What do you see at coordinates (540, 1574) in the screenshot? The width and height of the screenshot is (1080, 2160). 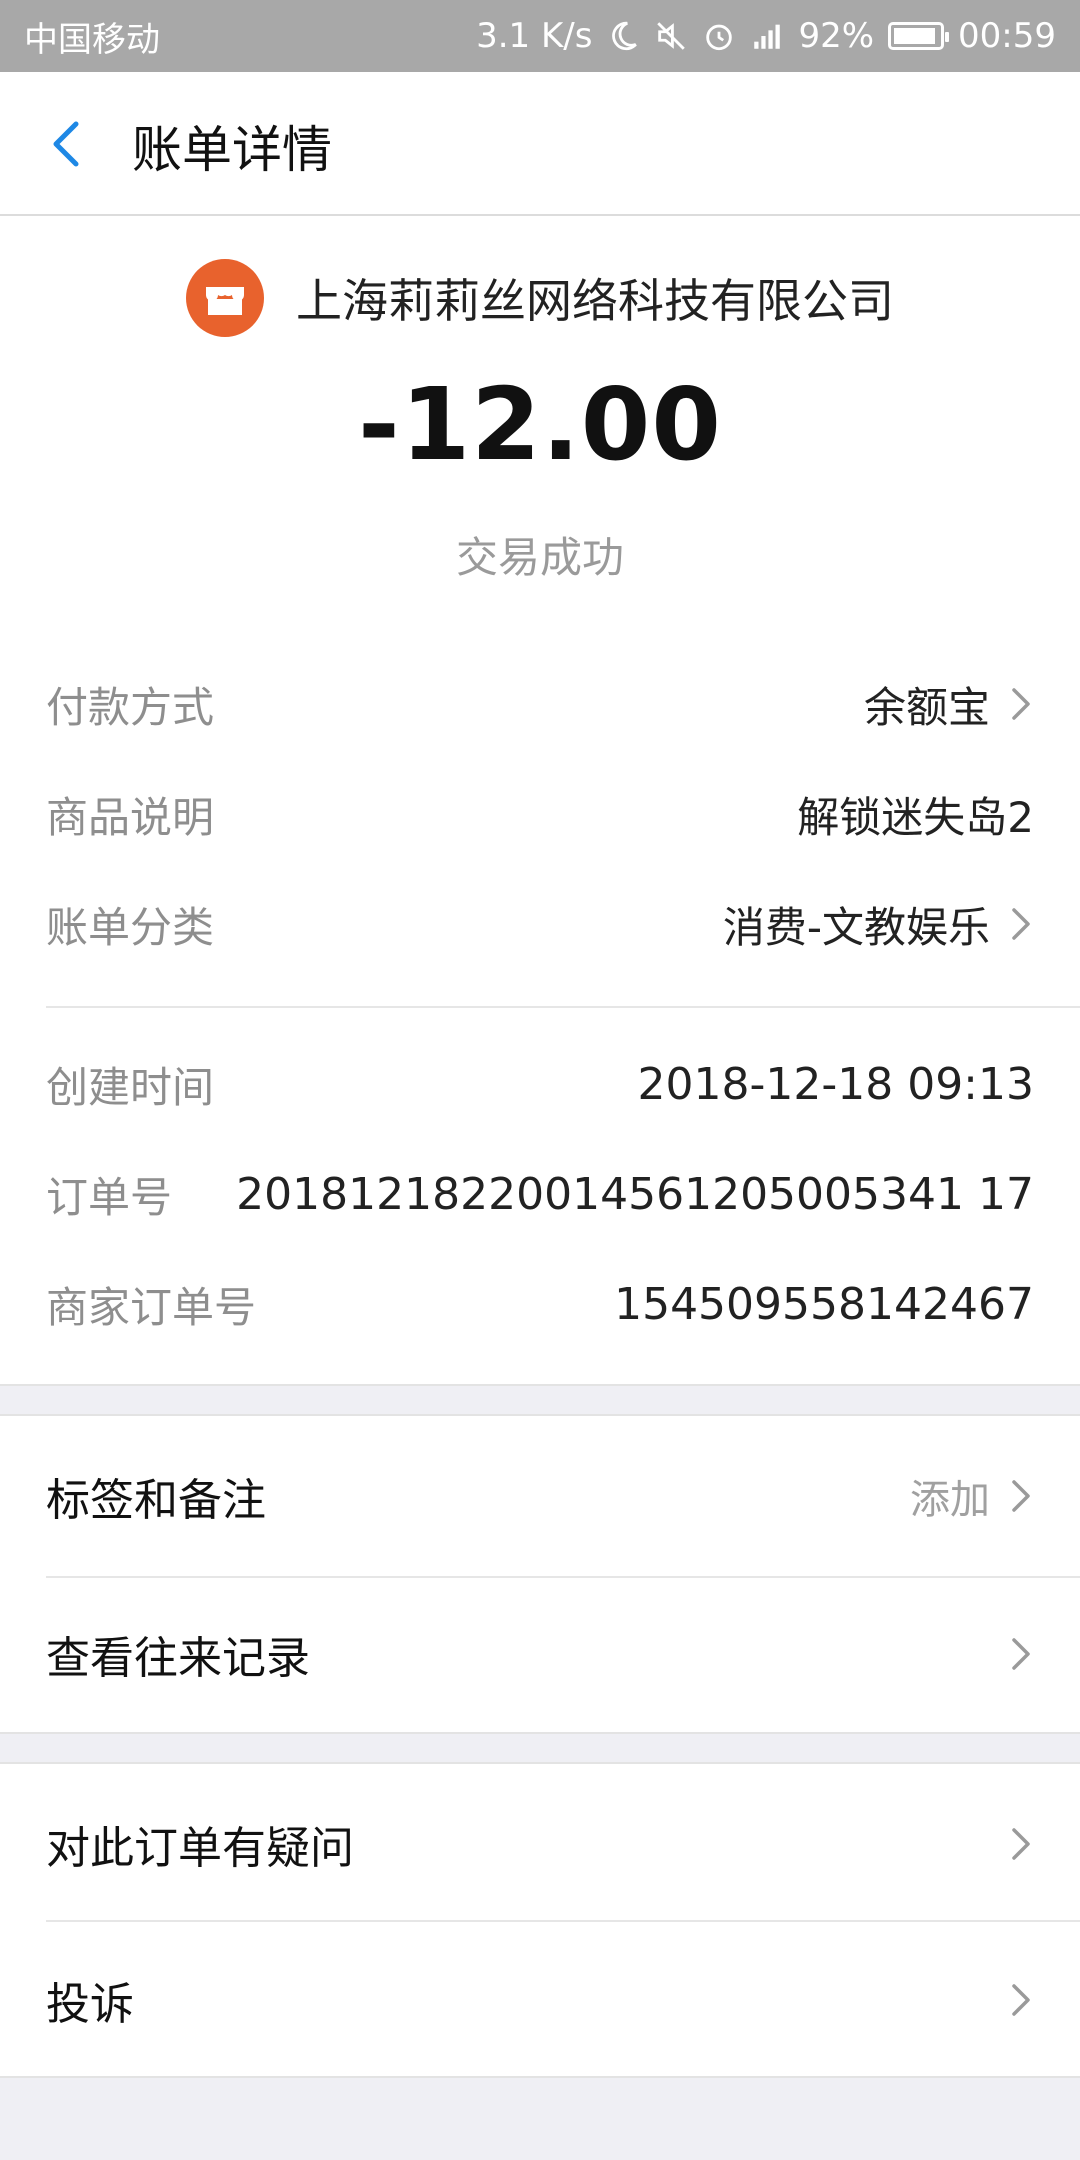 I see `actions-group-1: 标签和备注 添加 查看往来记录` at bounding box center [540, 1574].